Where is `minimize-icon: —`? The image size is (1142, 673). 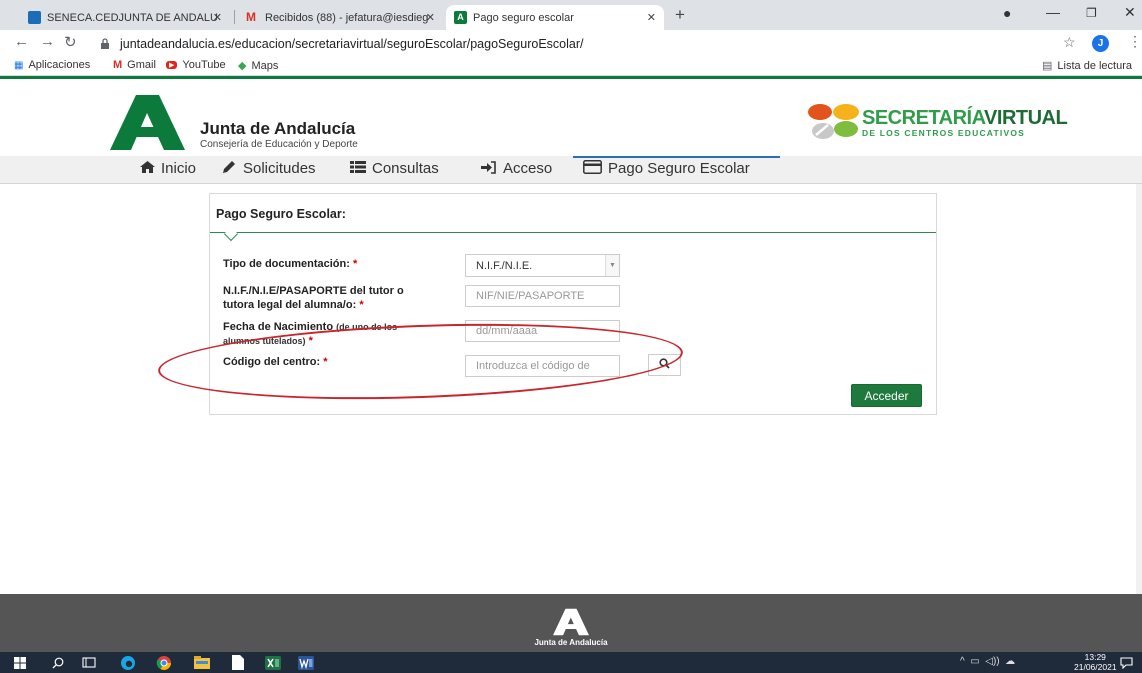 minimize-icon: — is located at coordinates (1053, 12).